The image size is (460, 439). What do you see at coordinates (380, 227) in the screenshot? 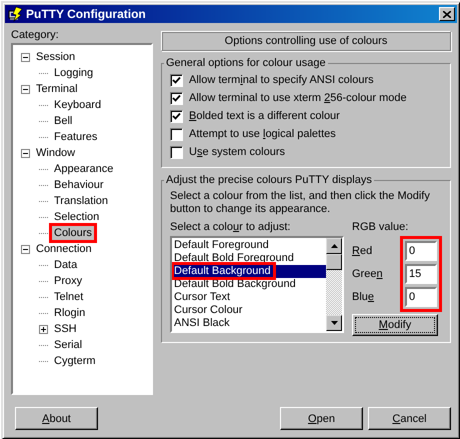
I see `rgb-label: RGB value:` at bounding box center [380, 227].